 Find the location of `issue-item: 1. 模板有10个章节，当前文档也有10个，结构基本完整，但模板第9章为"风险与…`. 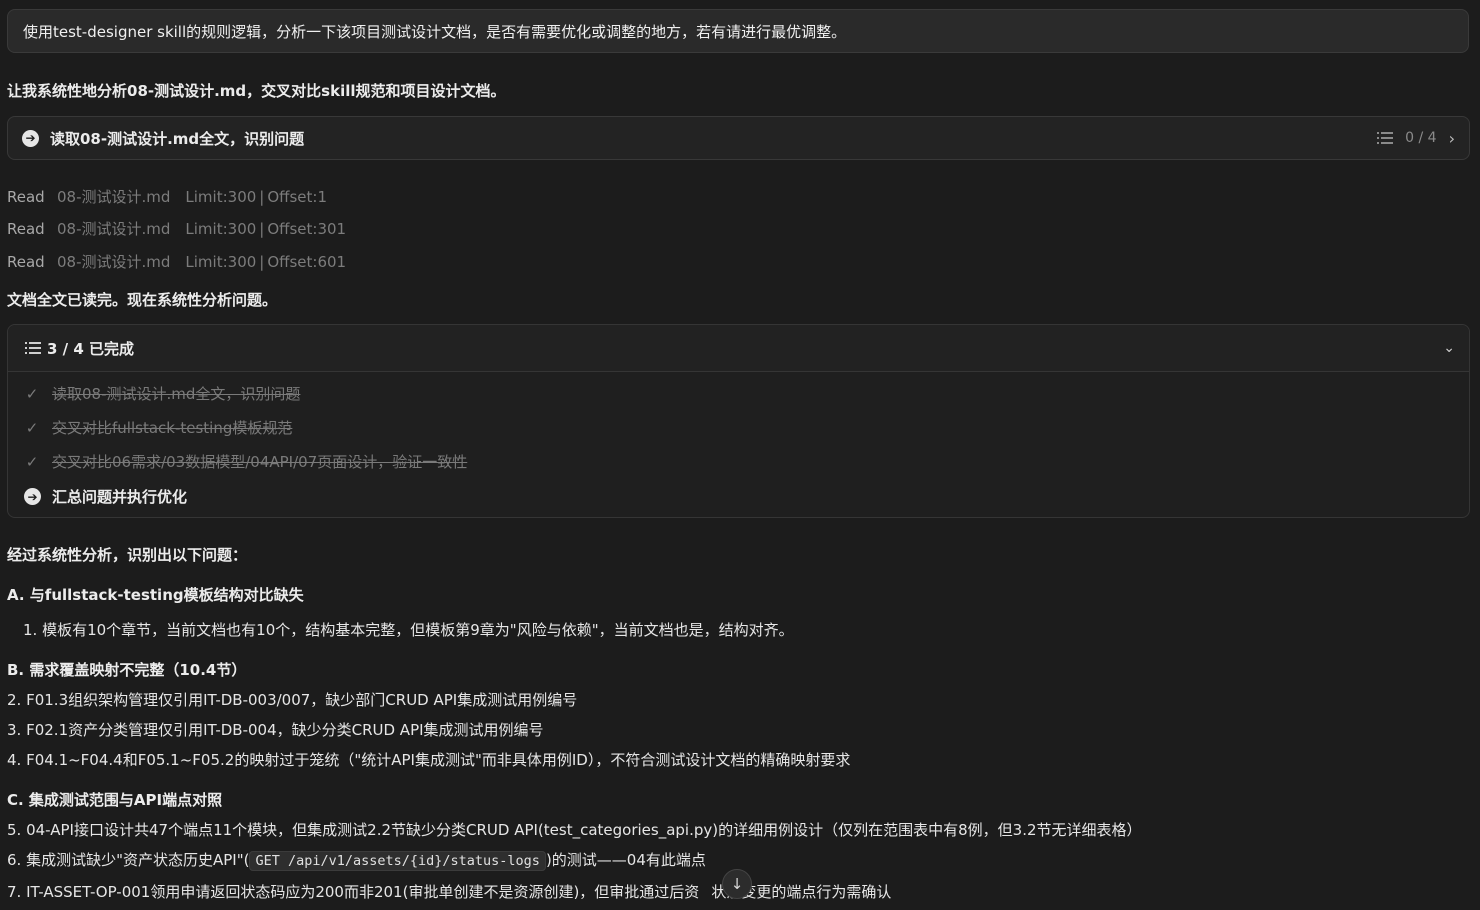

issue-item: 1. 模板有10个章节，当前文档也有10个，结构基本完整，但模板第9章为"风险与… is located at coordinates (408, 630).